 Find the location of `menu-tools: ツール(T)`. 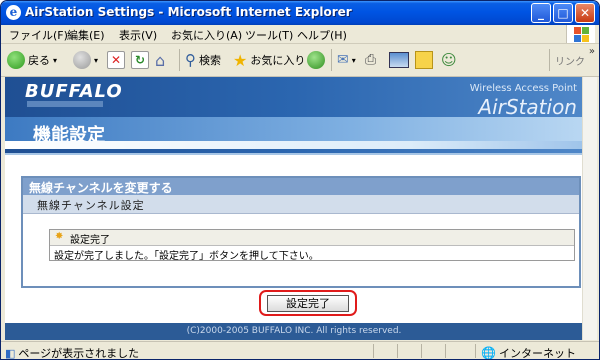

menu-tools: ツール(T) is located at coordinates (269, 35).